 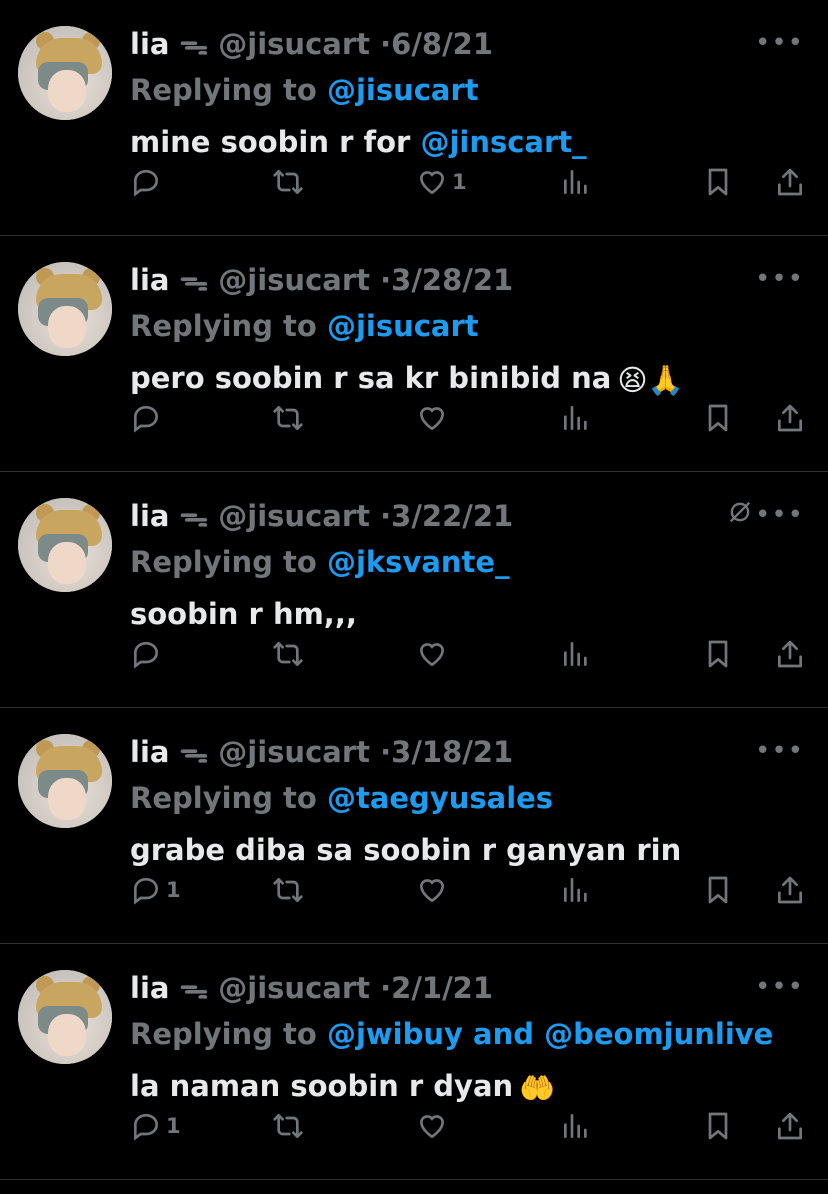 What do you see at coordinates (371, 378) in the screenshot?
I see `tweet-text-content: pero soobin r sa kr binibid na` at bounding box center [371, 378].